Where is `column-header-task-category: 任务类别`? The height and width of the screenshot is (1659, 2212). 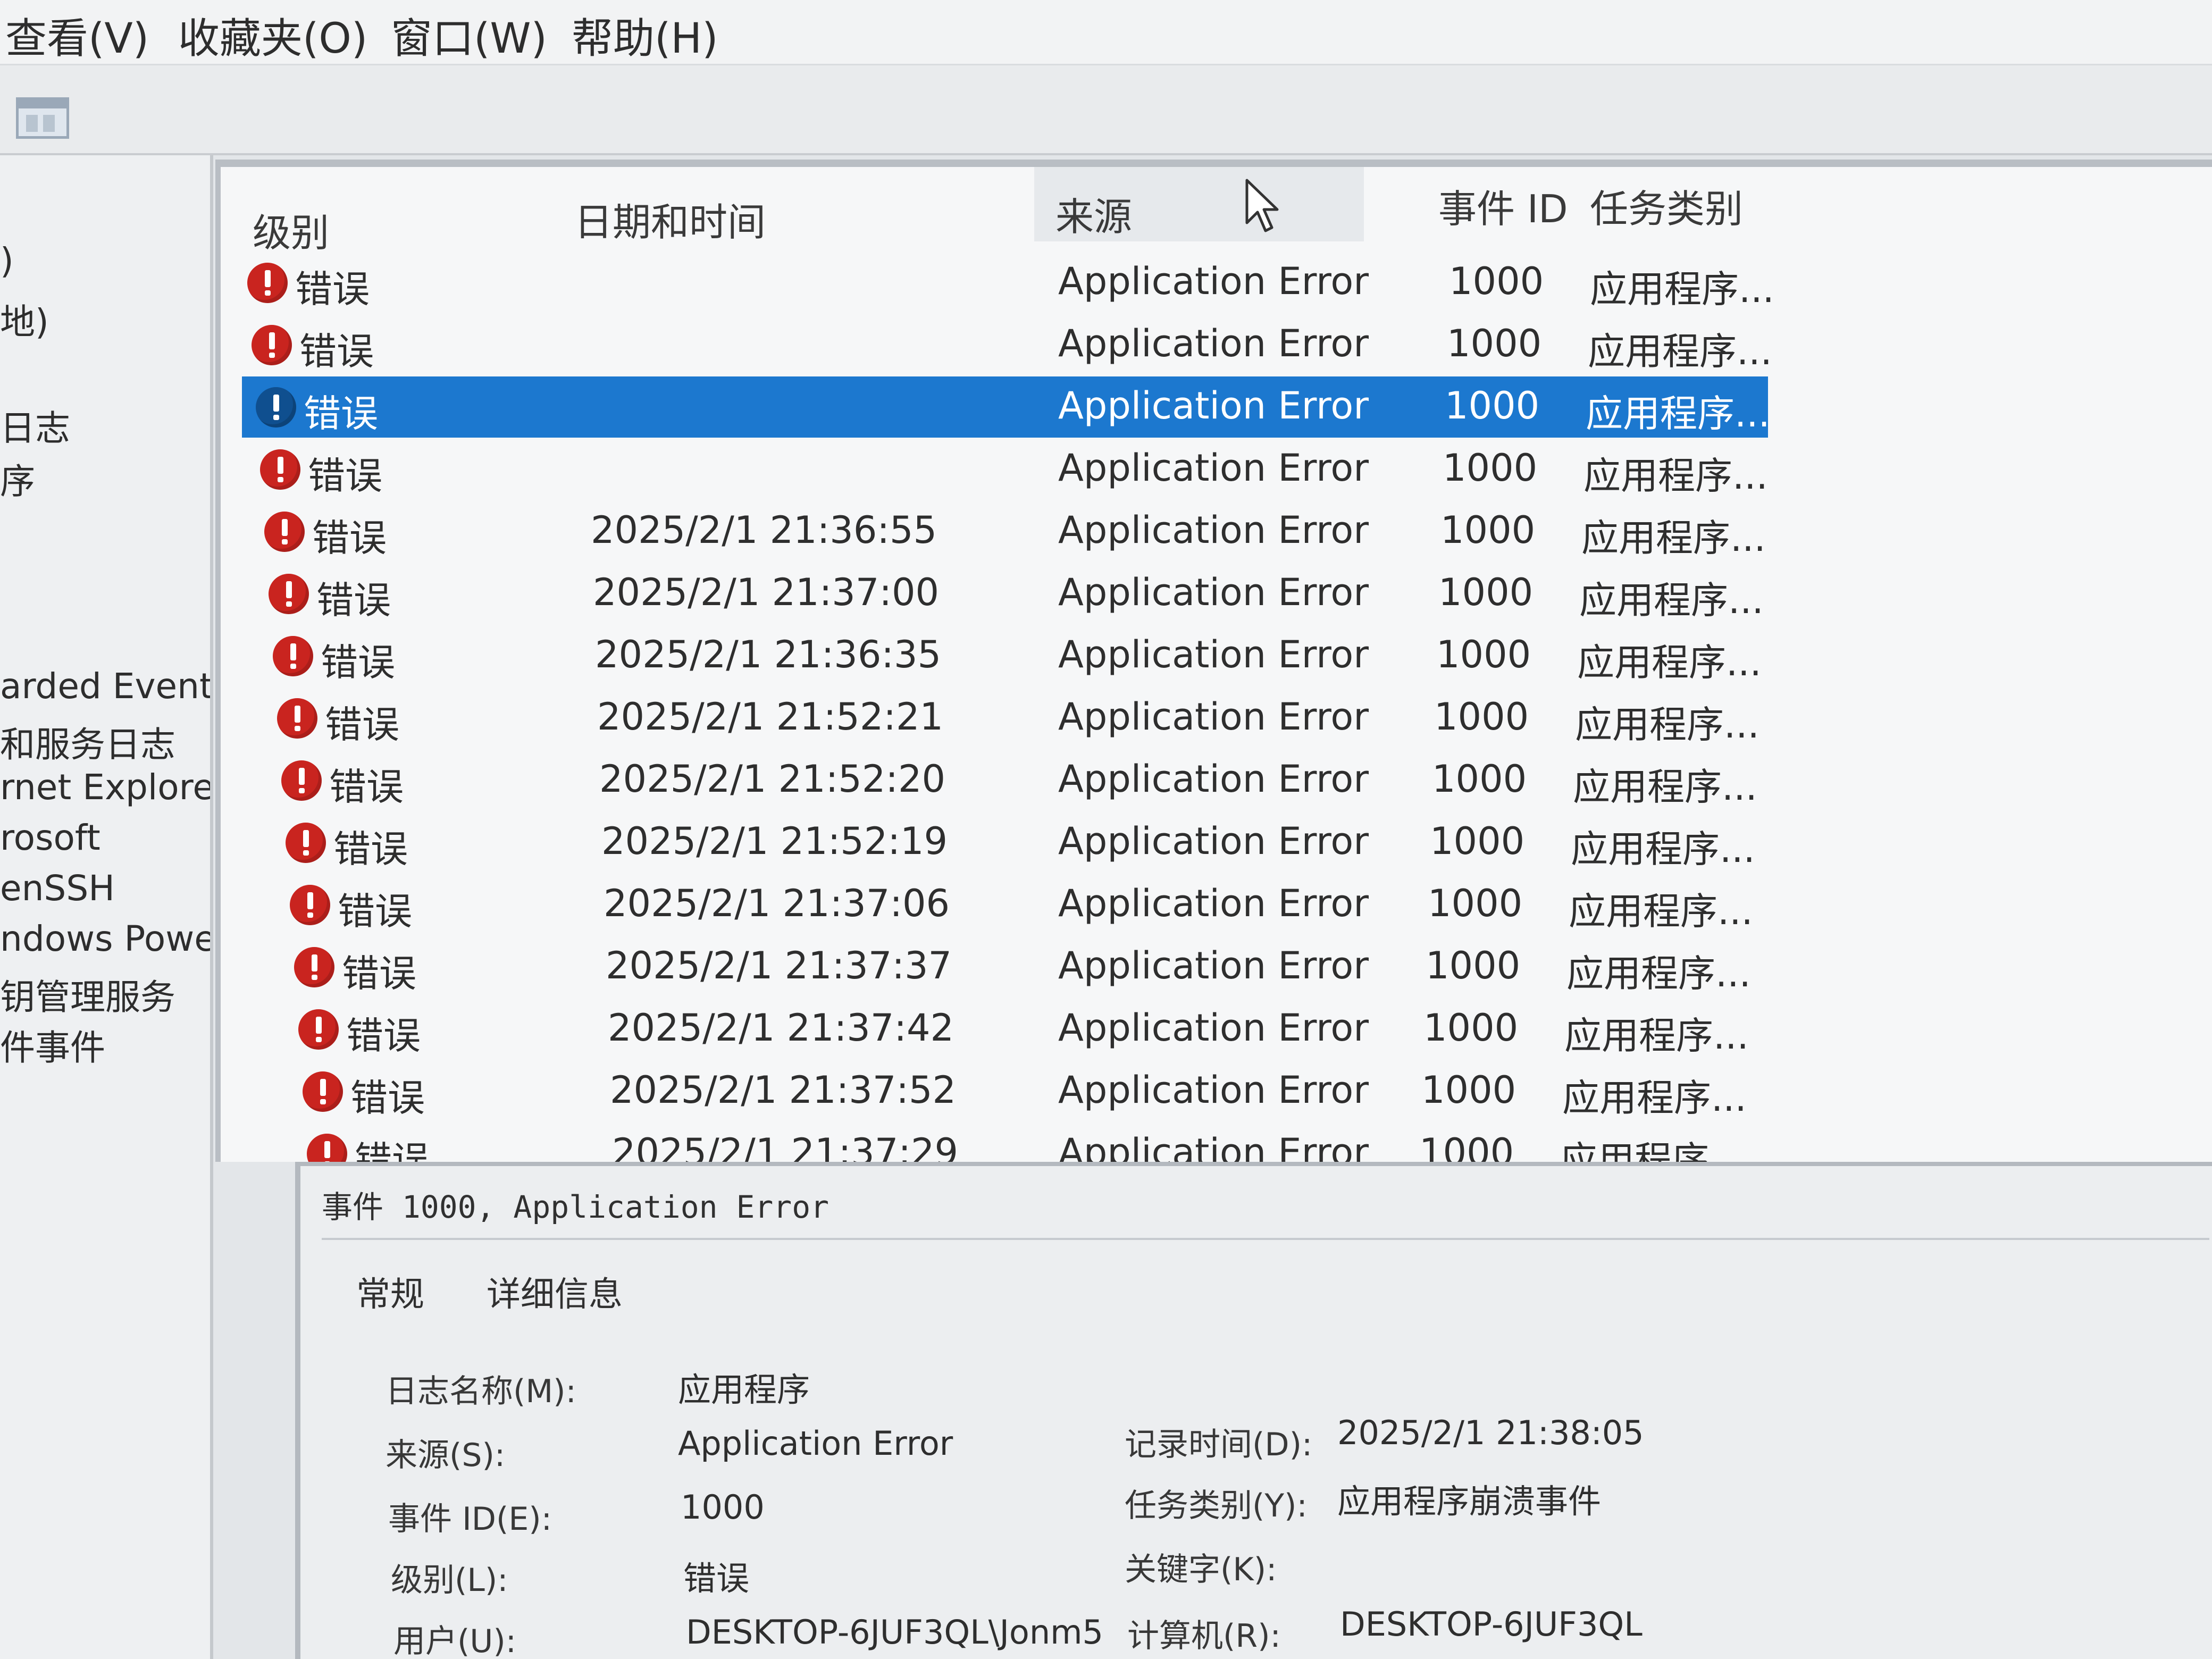 column-header-task-category: 任务类别 is located at coordinates (1666, 205).